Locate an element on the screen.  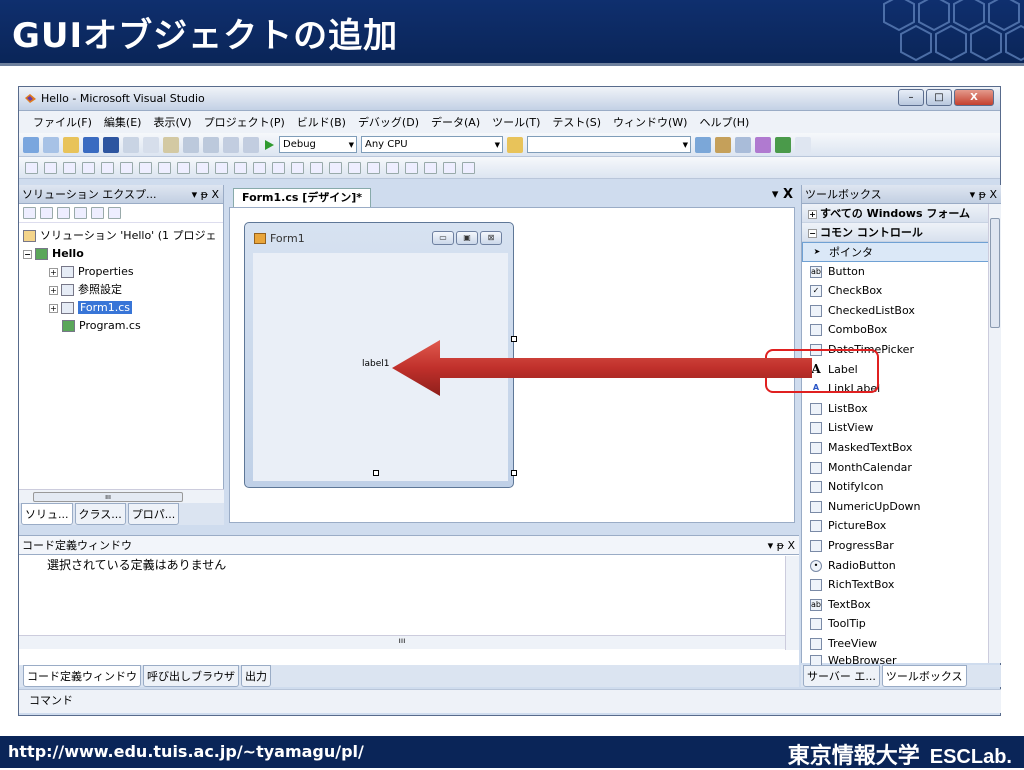
toolbox-item-monthcalendar: MonthCalendar is located at coordinates (901, 468).